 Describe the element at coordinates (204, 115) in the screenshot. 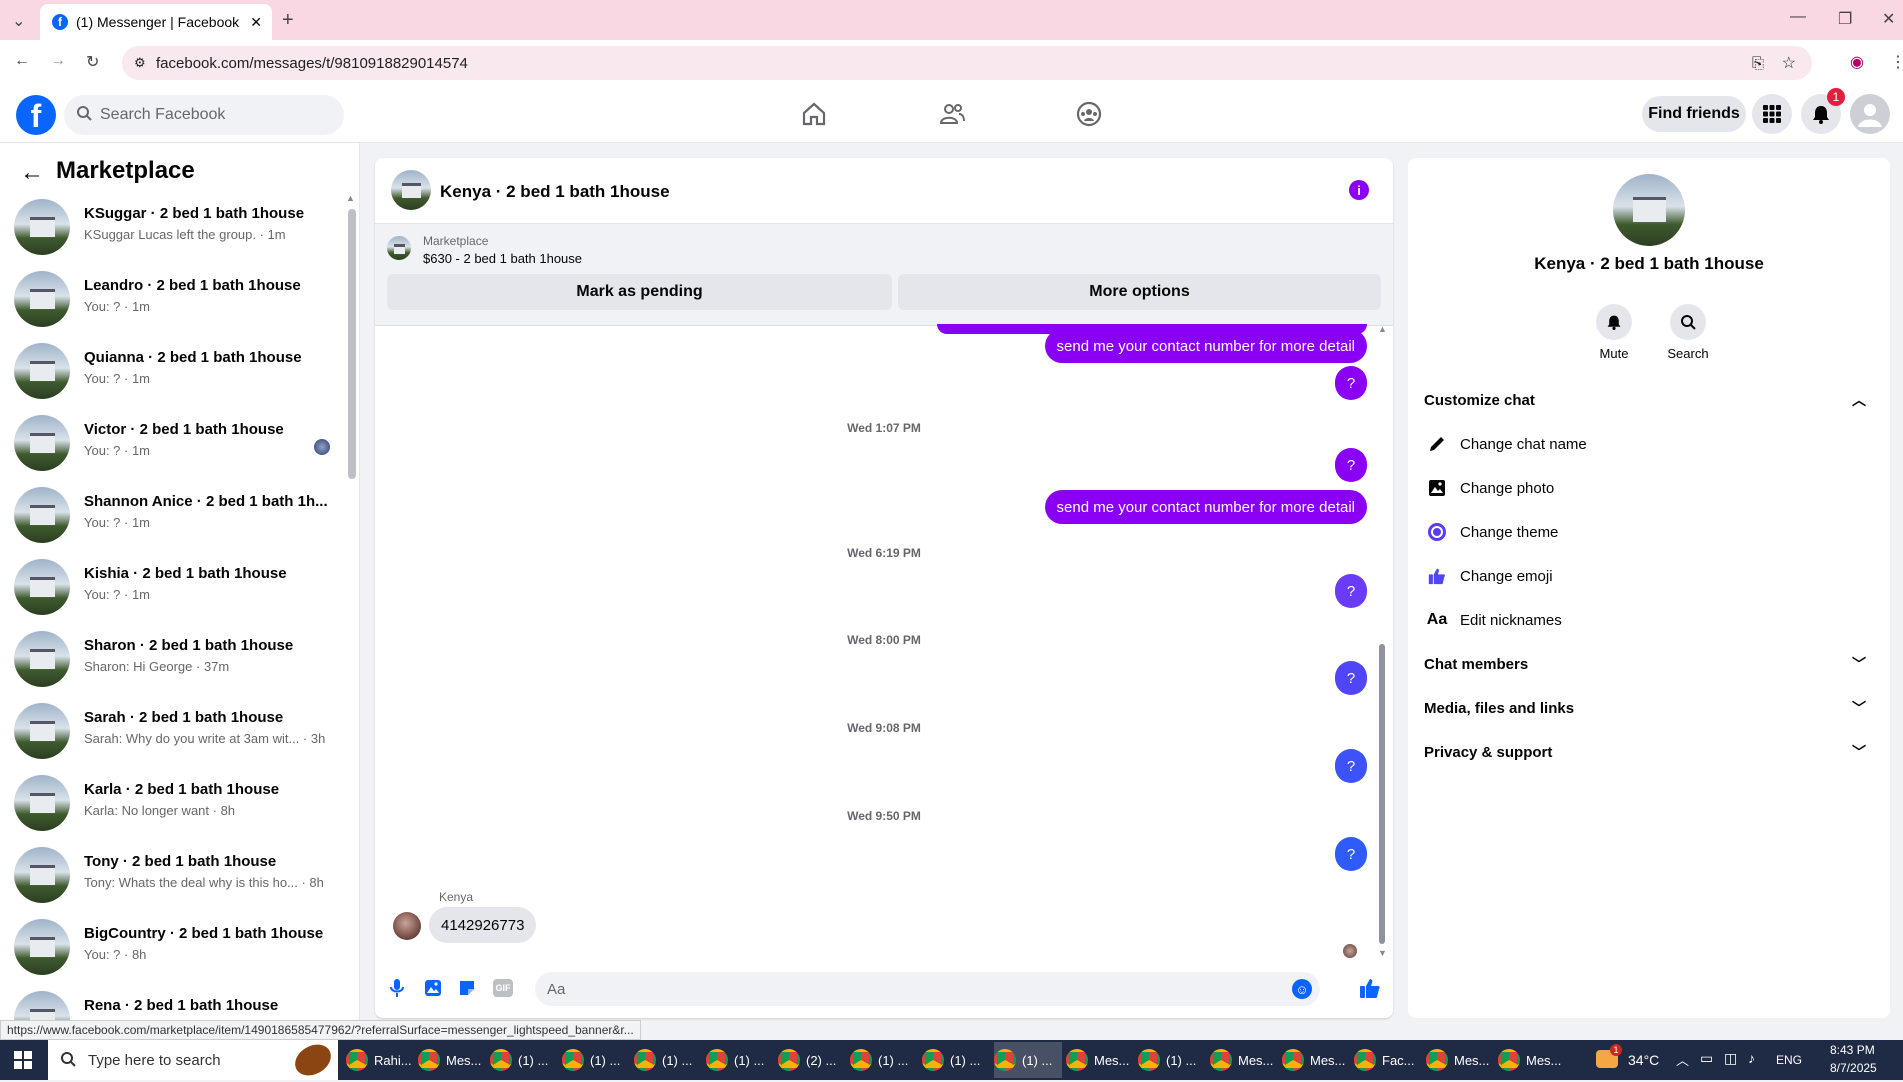

I see `search-facebook-input: Search Facebook` at that location.